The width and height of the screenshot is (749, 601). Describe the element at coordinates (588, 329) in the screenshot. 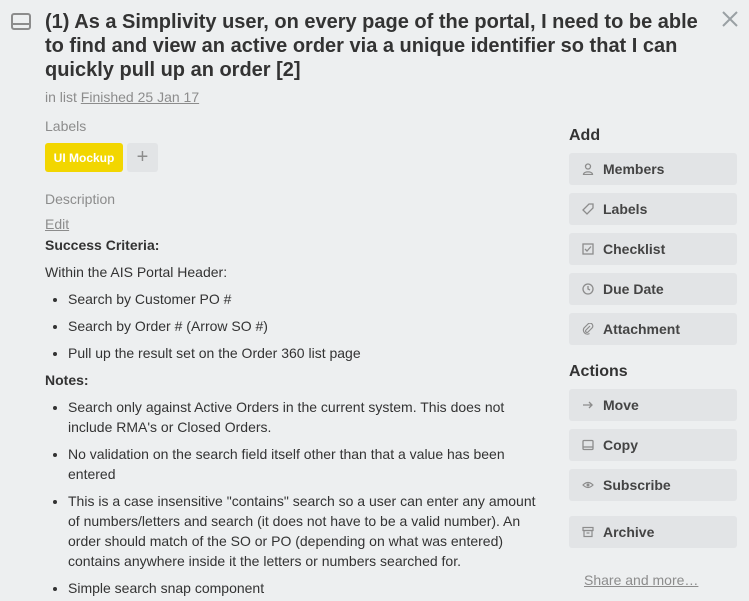

I see `paperclip-icon` at that location.